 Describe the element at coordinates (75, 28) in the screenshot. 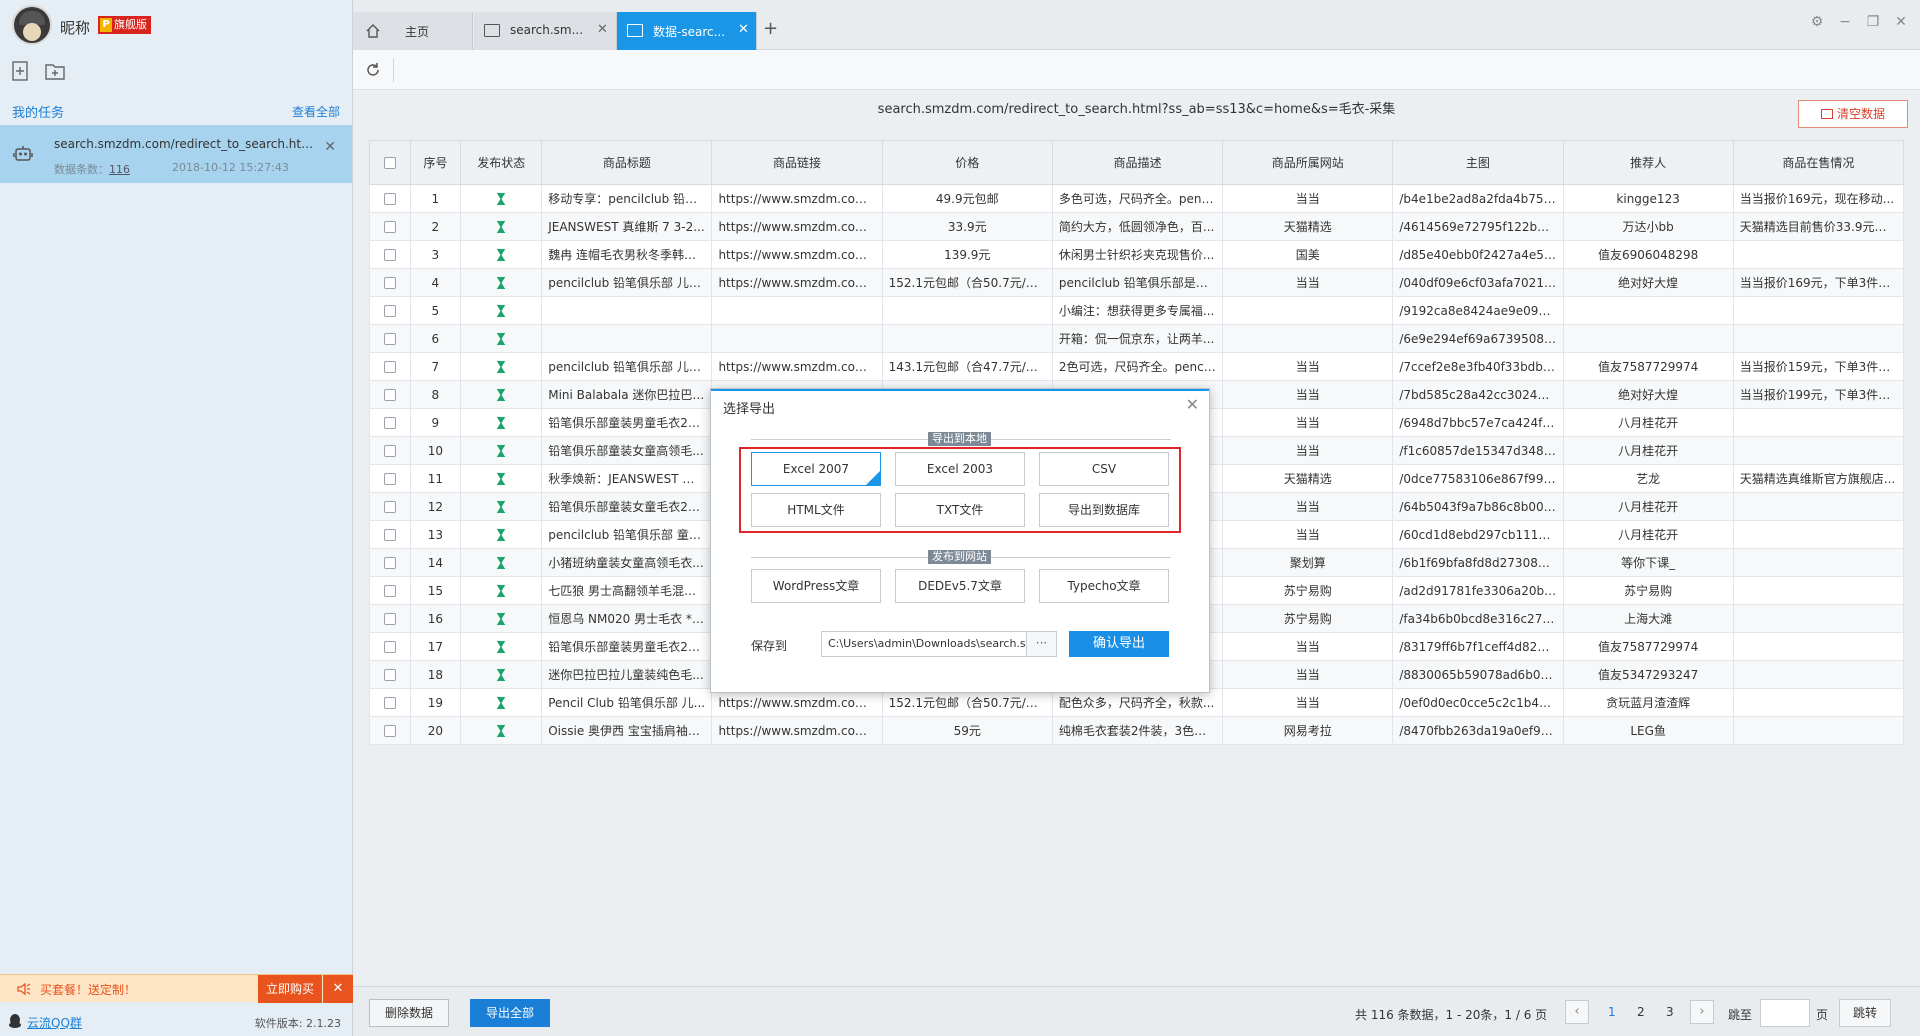

I see `nickname: 昵称` at that location.